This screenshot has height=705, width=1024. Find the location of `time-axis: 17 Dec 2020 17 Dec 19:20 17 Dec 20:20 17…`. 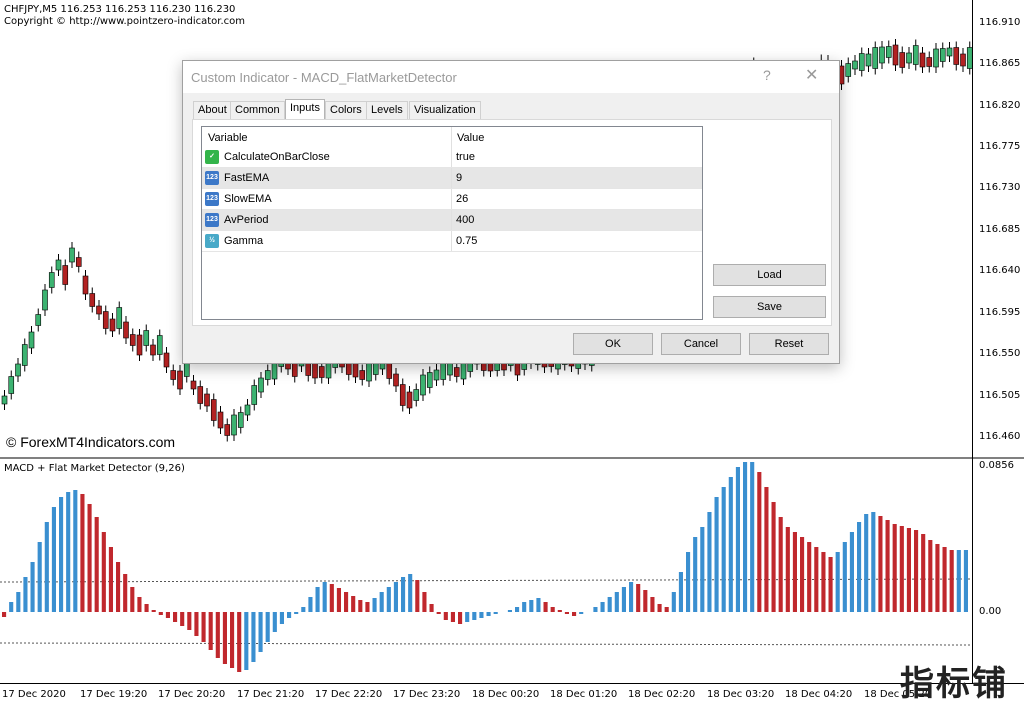

time-axis: 17 Dec 2020 17 Dec 19:20 17 Dec 20:20 17… is located at coordinates (512, 694).